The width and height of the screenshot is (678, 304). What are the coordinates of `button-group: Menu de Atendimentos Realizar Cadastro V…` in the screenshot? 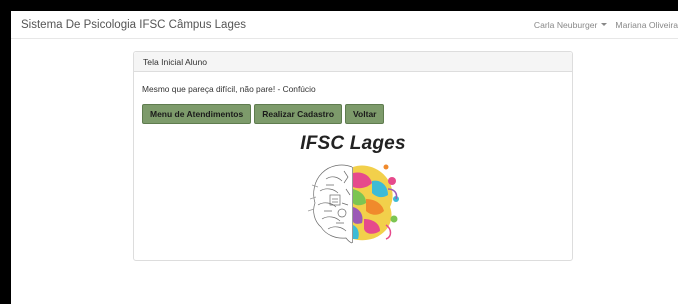 It's located at (353, 114).